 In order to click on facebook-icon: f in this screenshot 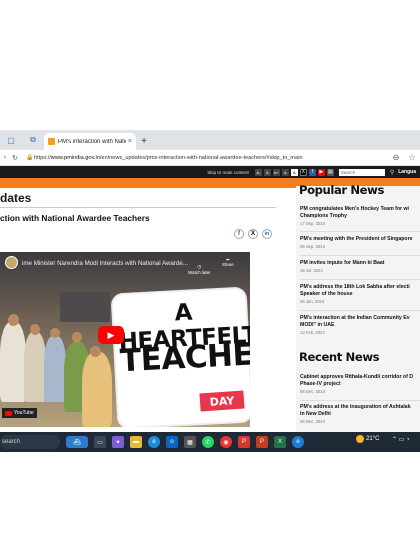, I will do `click(312, 172)`.